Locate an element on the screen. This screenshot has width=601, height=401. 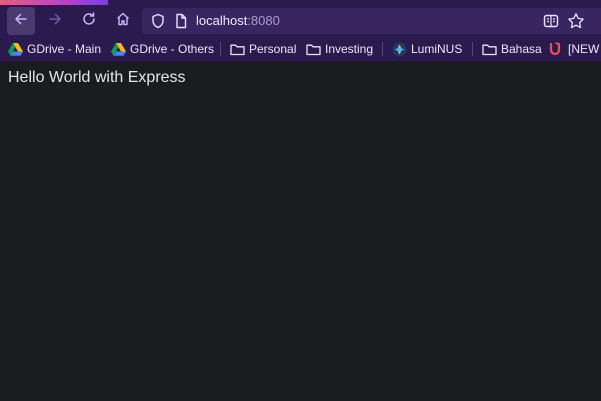
page-icon is located at coordinates (181, 23).